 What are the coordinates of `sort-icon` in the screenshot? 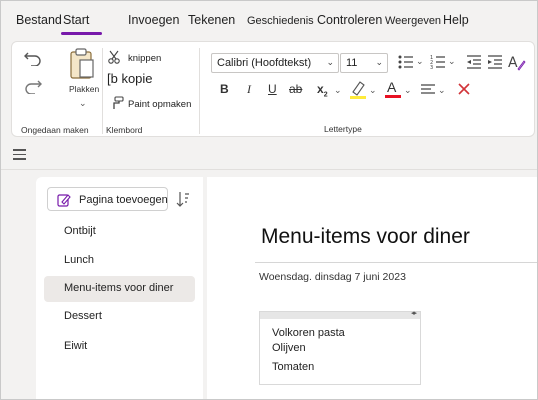 It's located at (183, 201).